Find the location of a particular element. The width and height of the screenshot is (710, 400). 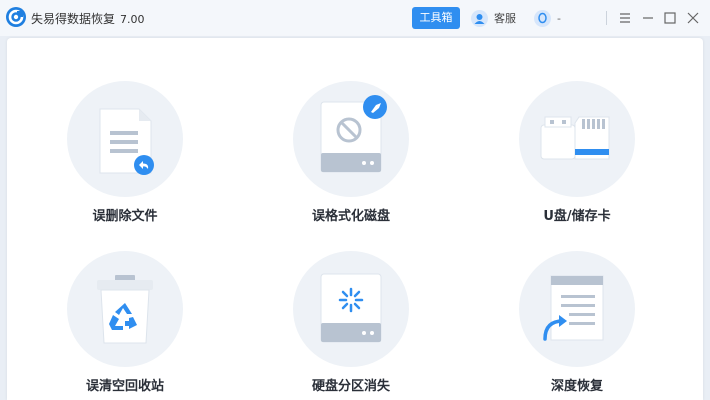

tile-label: 误删除文件 is located at coordinates (125, 216).